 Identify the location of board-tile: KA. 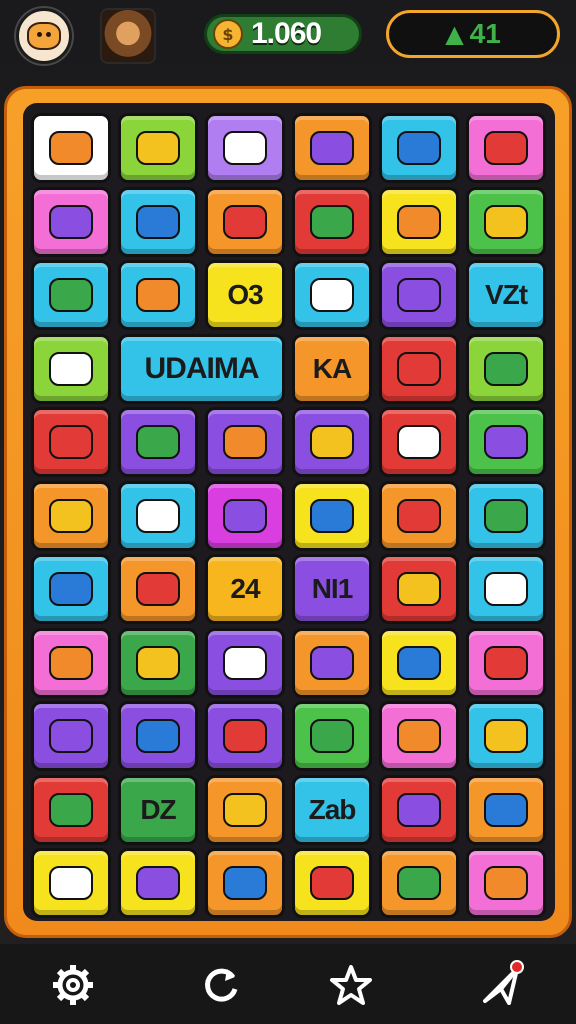
(332, 368).